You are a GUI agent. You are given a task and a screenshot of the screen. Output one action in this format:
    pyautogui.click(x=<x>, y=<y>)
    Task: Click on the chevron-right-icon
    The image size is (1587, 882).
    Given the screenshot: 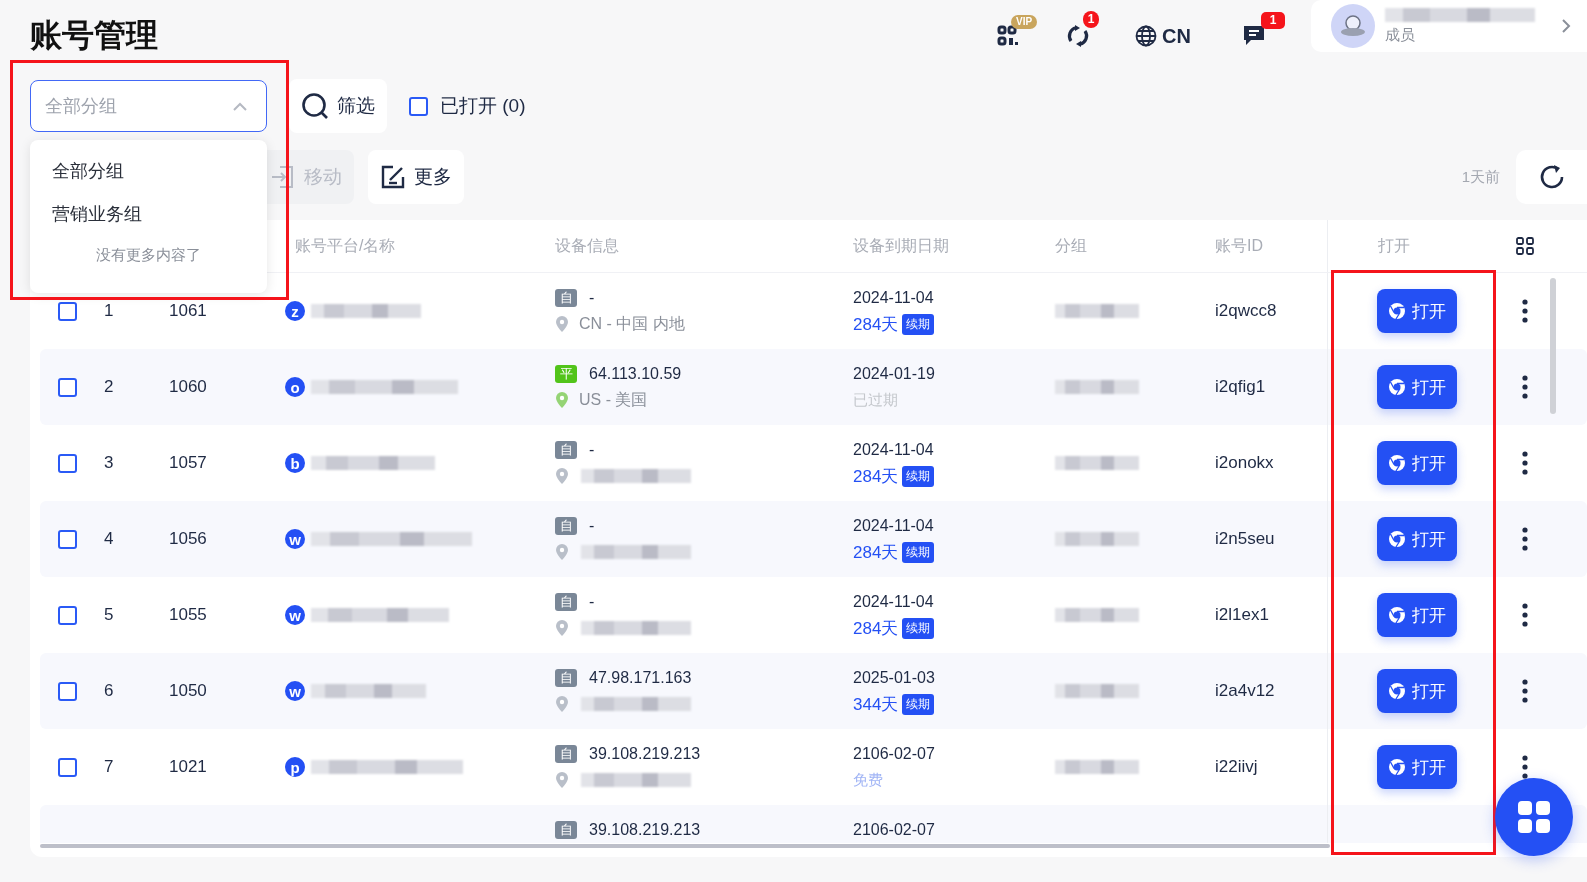 What is the action you would take?
    pyautogui.click(x=1566, y=26)
    